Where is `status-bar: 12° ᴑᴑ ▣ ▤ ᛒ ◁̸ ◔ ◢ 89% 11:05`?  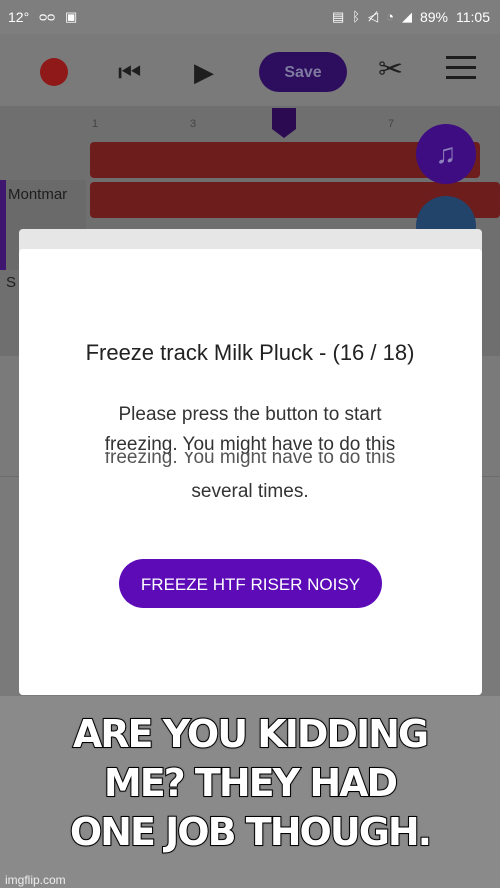
status-bar: 12° ᴑᴑ ▣ ▤ ᛒ ◁̸ ◔ ◢ 89% 11:05 is located at coordinates (250, 17).